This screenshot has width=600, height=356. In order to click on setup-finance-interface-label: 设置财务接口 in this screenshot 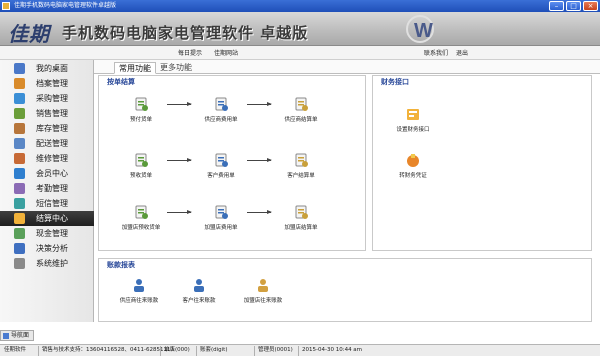, I will do `click(413, 130)`.